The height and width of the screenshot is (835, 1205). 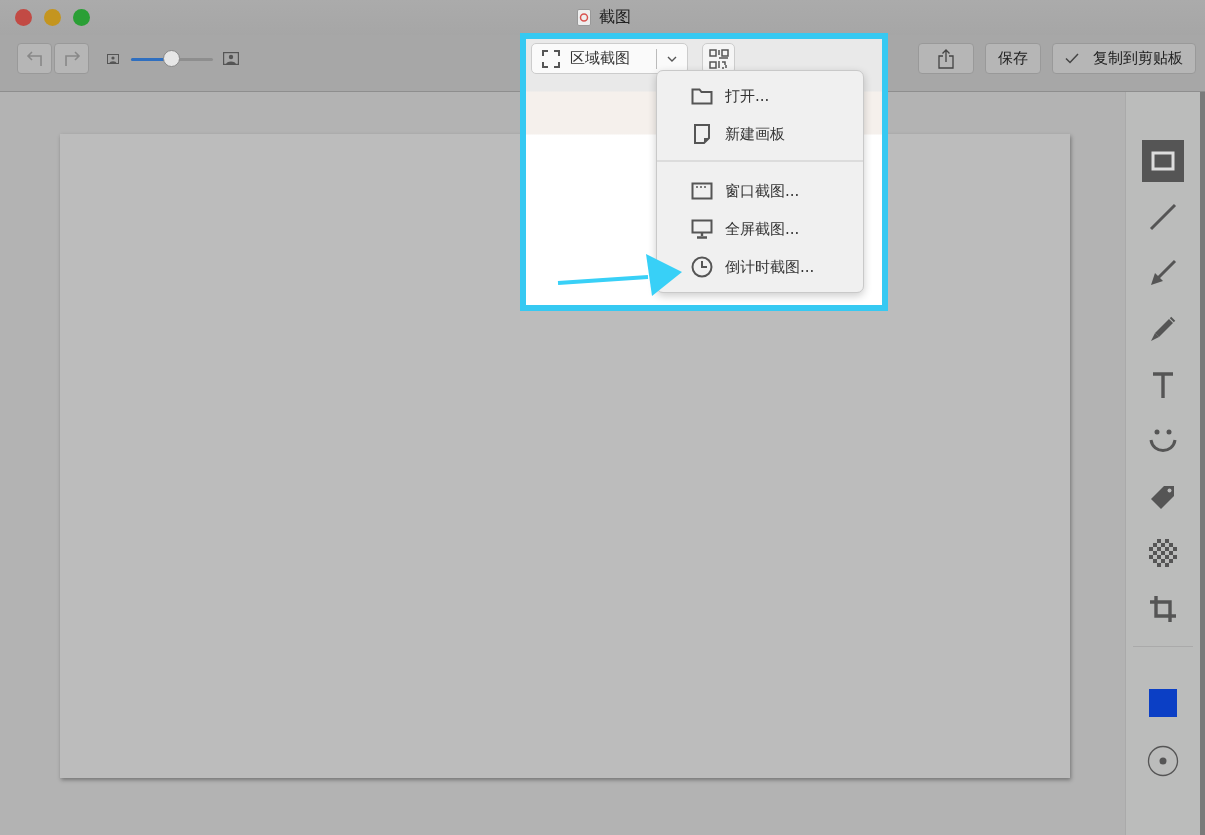 What do you see at coordinates (1163, 497) in the screenshot?
I see `tag-icon` at bounding box center [1163, 497].